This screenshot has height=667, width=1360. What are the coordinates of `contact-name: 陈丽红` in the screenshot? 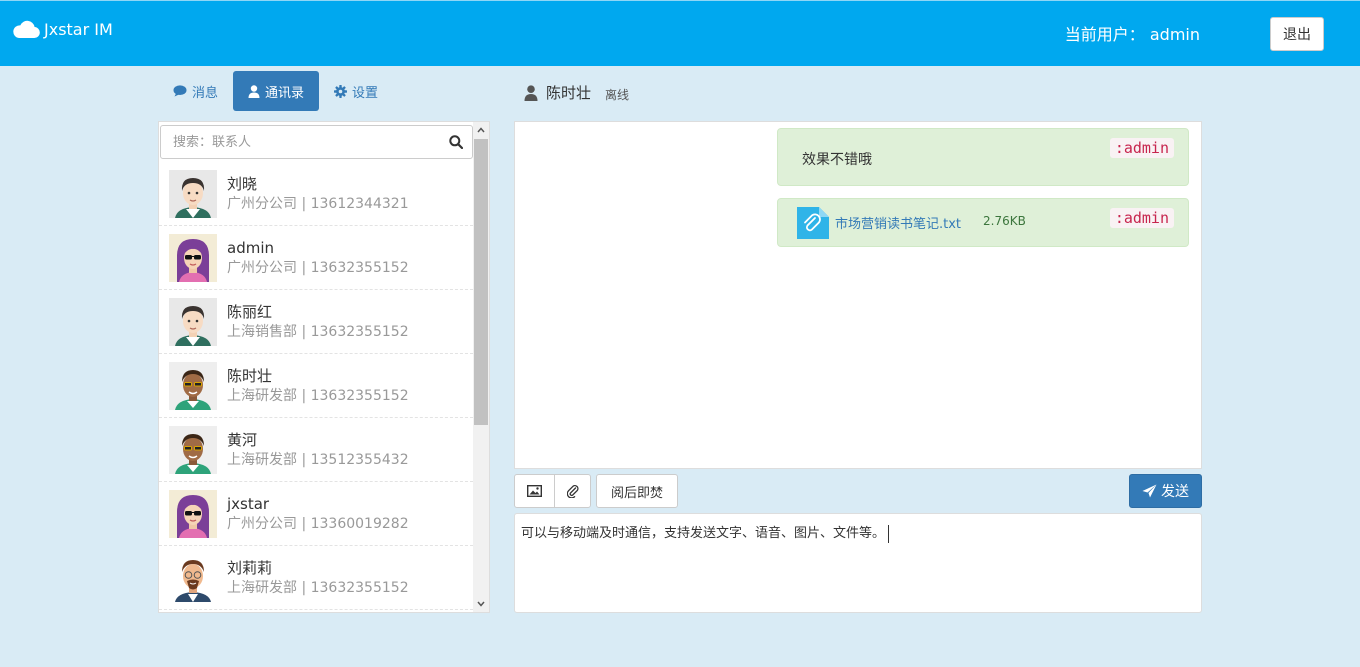 It's located at (250, 311).